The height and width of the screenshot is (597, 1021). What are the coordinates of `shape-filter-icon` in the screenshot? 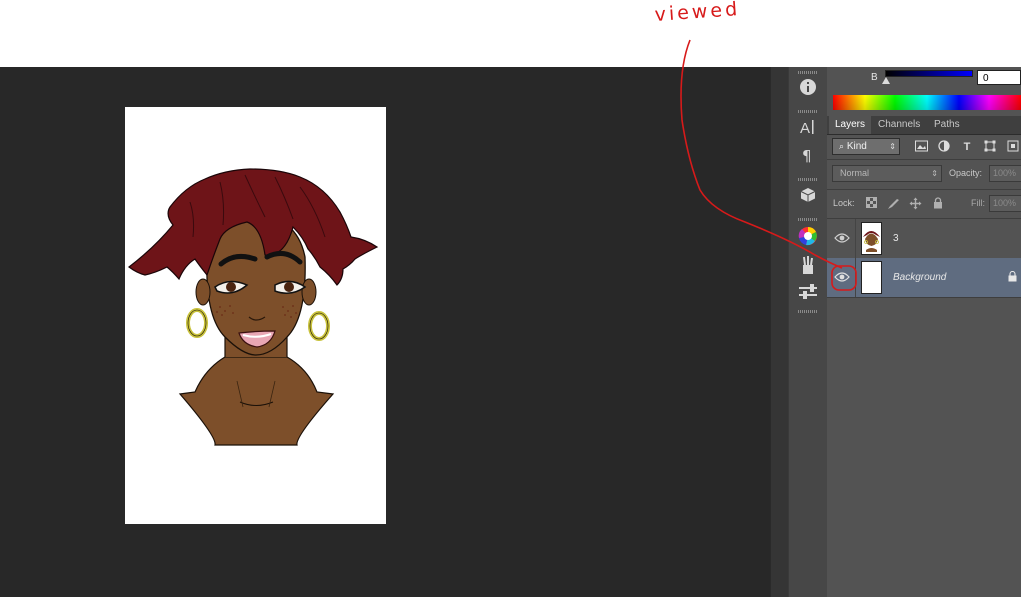 It's located at (990, 147).